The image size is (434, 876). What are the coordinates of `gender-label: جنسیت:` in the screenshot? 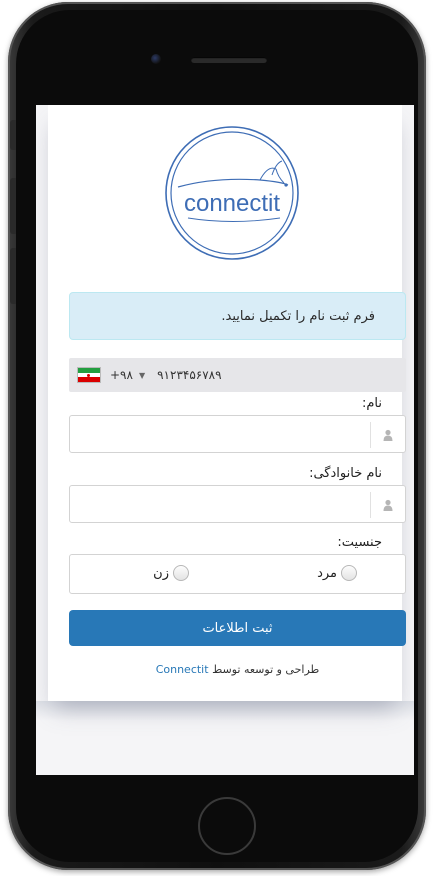 It's located at (359, 542).